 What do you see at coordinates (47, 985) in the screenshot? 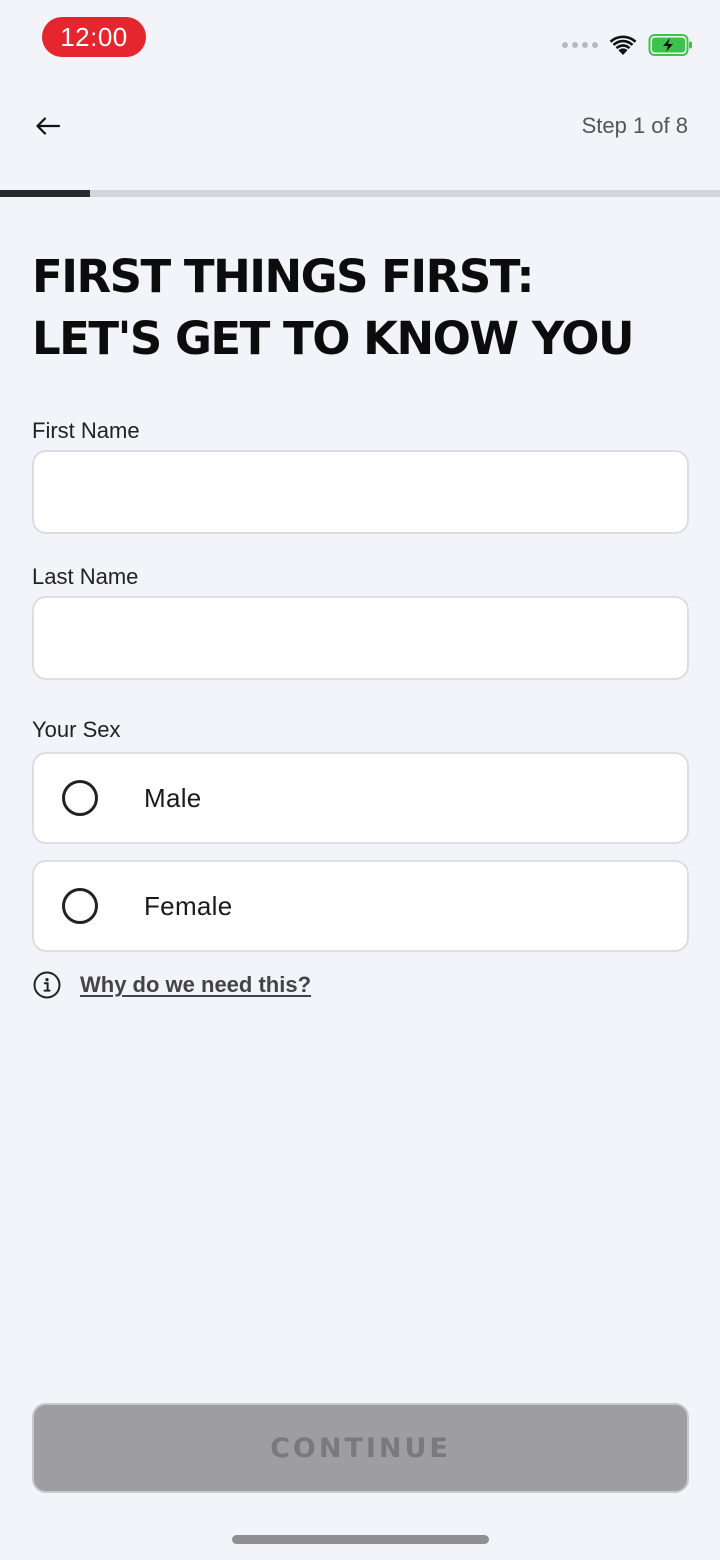
I see `info-icon` at bounding box center [47, 985].